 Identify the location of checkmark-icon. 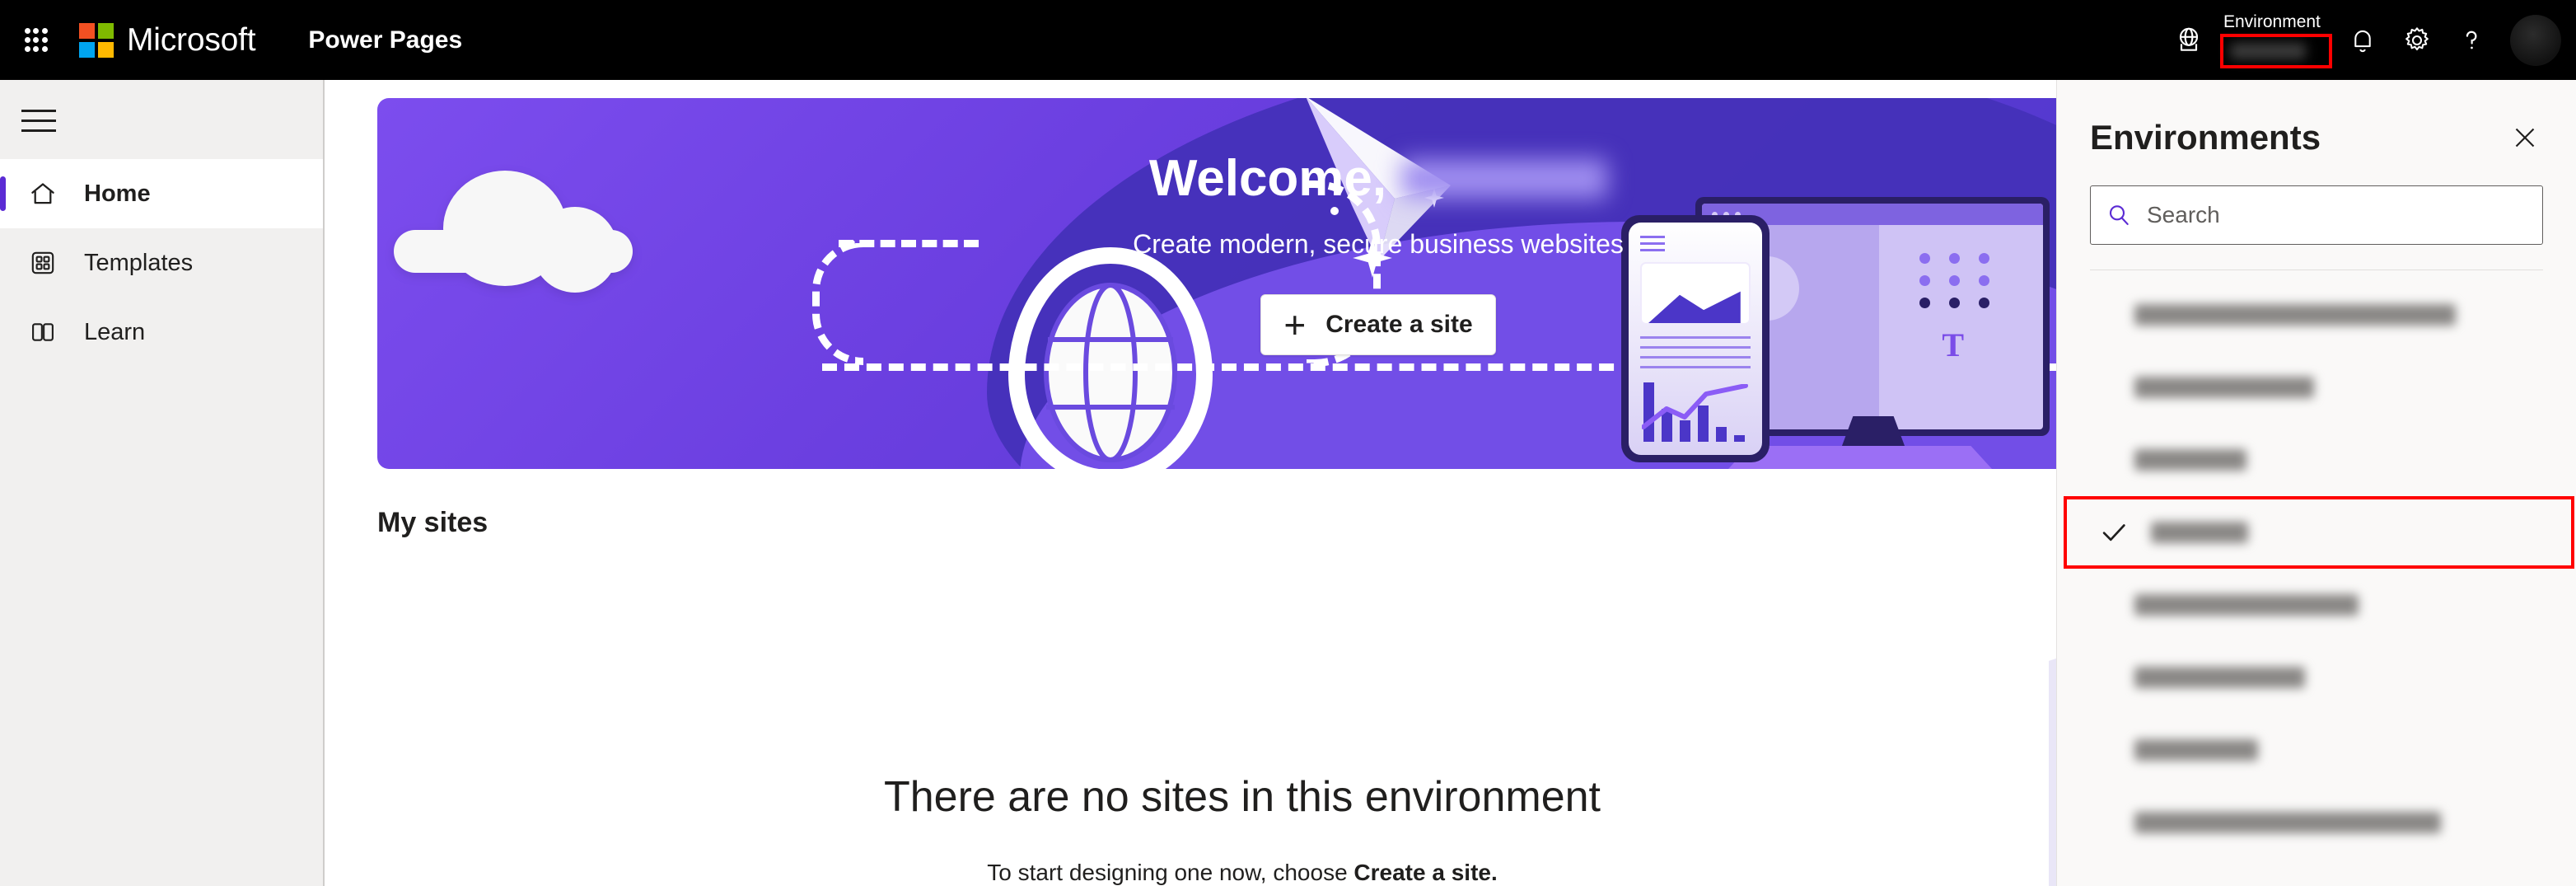
(2114, 532).